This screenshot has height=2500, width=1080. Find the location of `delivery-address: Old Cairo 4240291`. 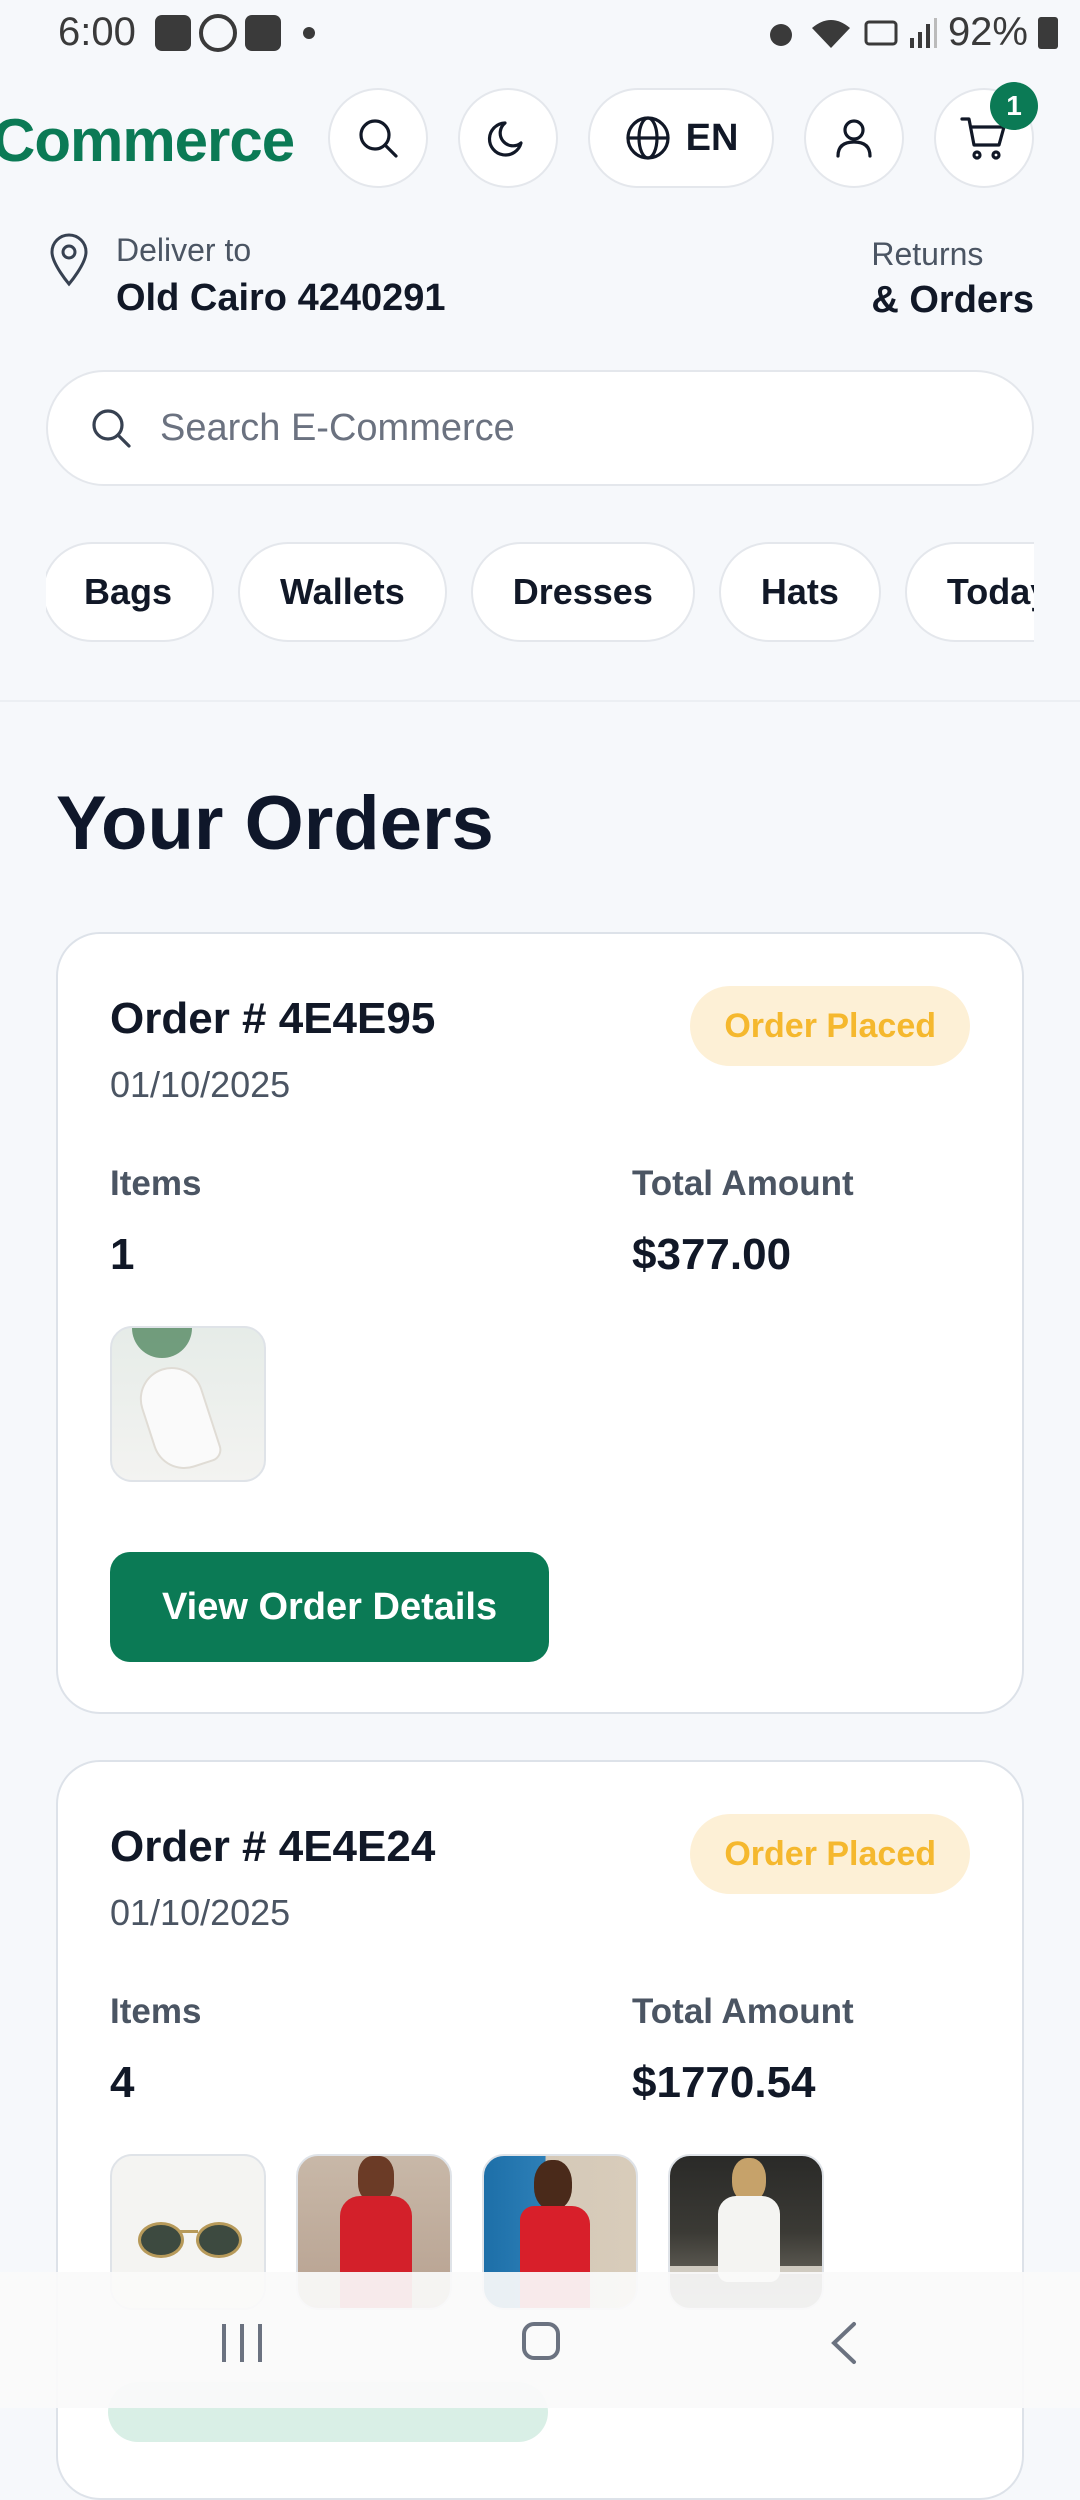

delivery-address: Old Cairo 4240291 is located at coordinates (281, 298).